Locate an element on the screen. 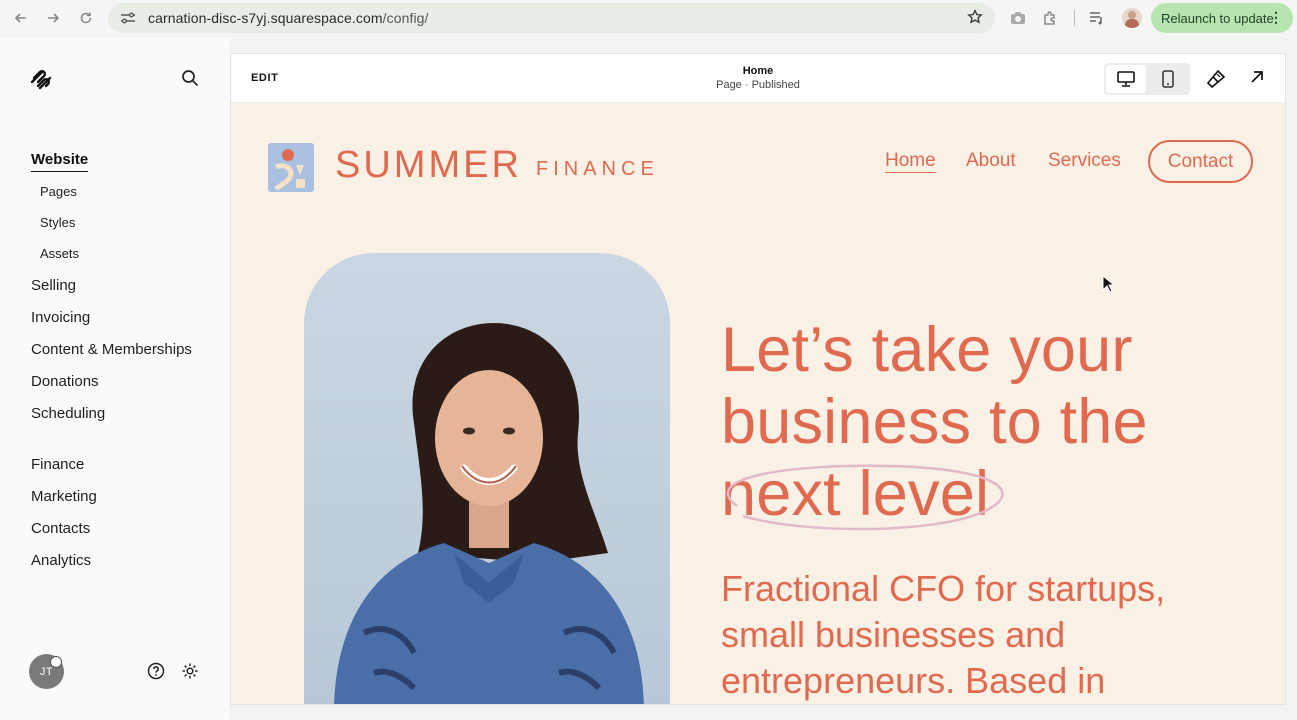 Image resolution: width=1297 pixels, height=720 pixels. search-icon is located at coordinates (191, 79).